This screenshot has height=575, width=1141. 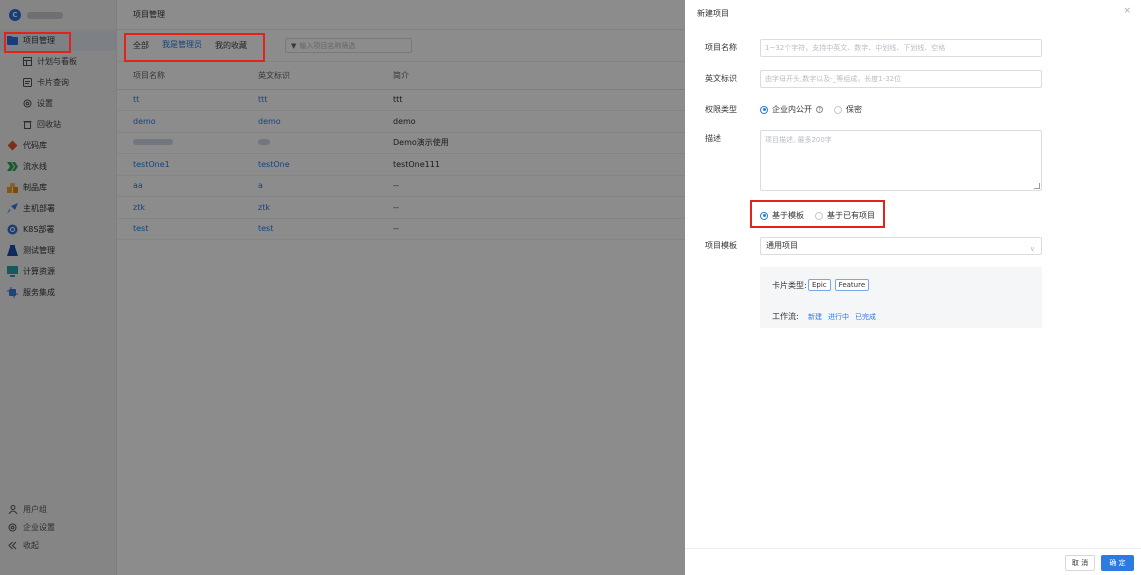 I want to click on radio-enterprise-public: 企业内公开 ?, so click(x=791, y=109).